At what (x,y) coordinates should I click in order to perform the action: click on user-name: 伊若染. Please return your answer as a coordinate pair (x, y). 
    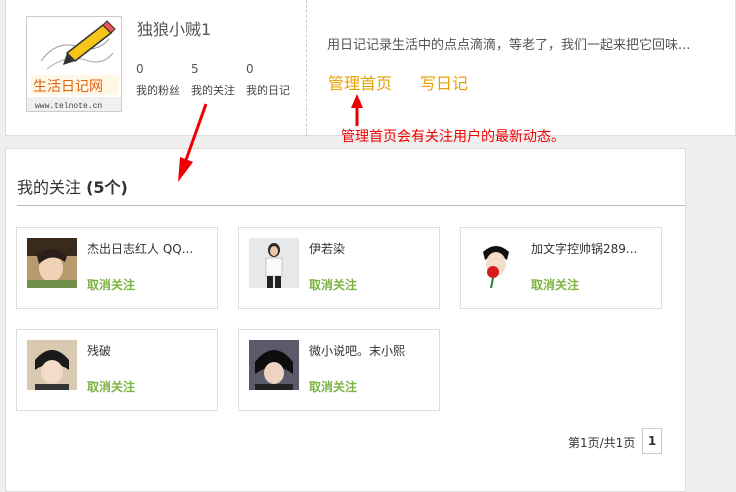
    Looking at the image, I should click on (327, 248).